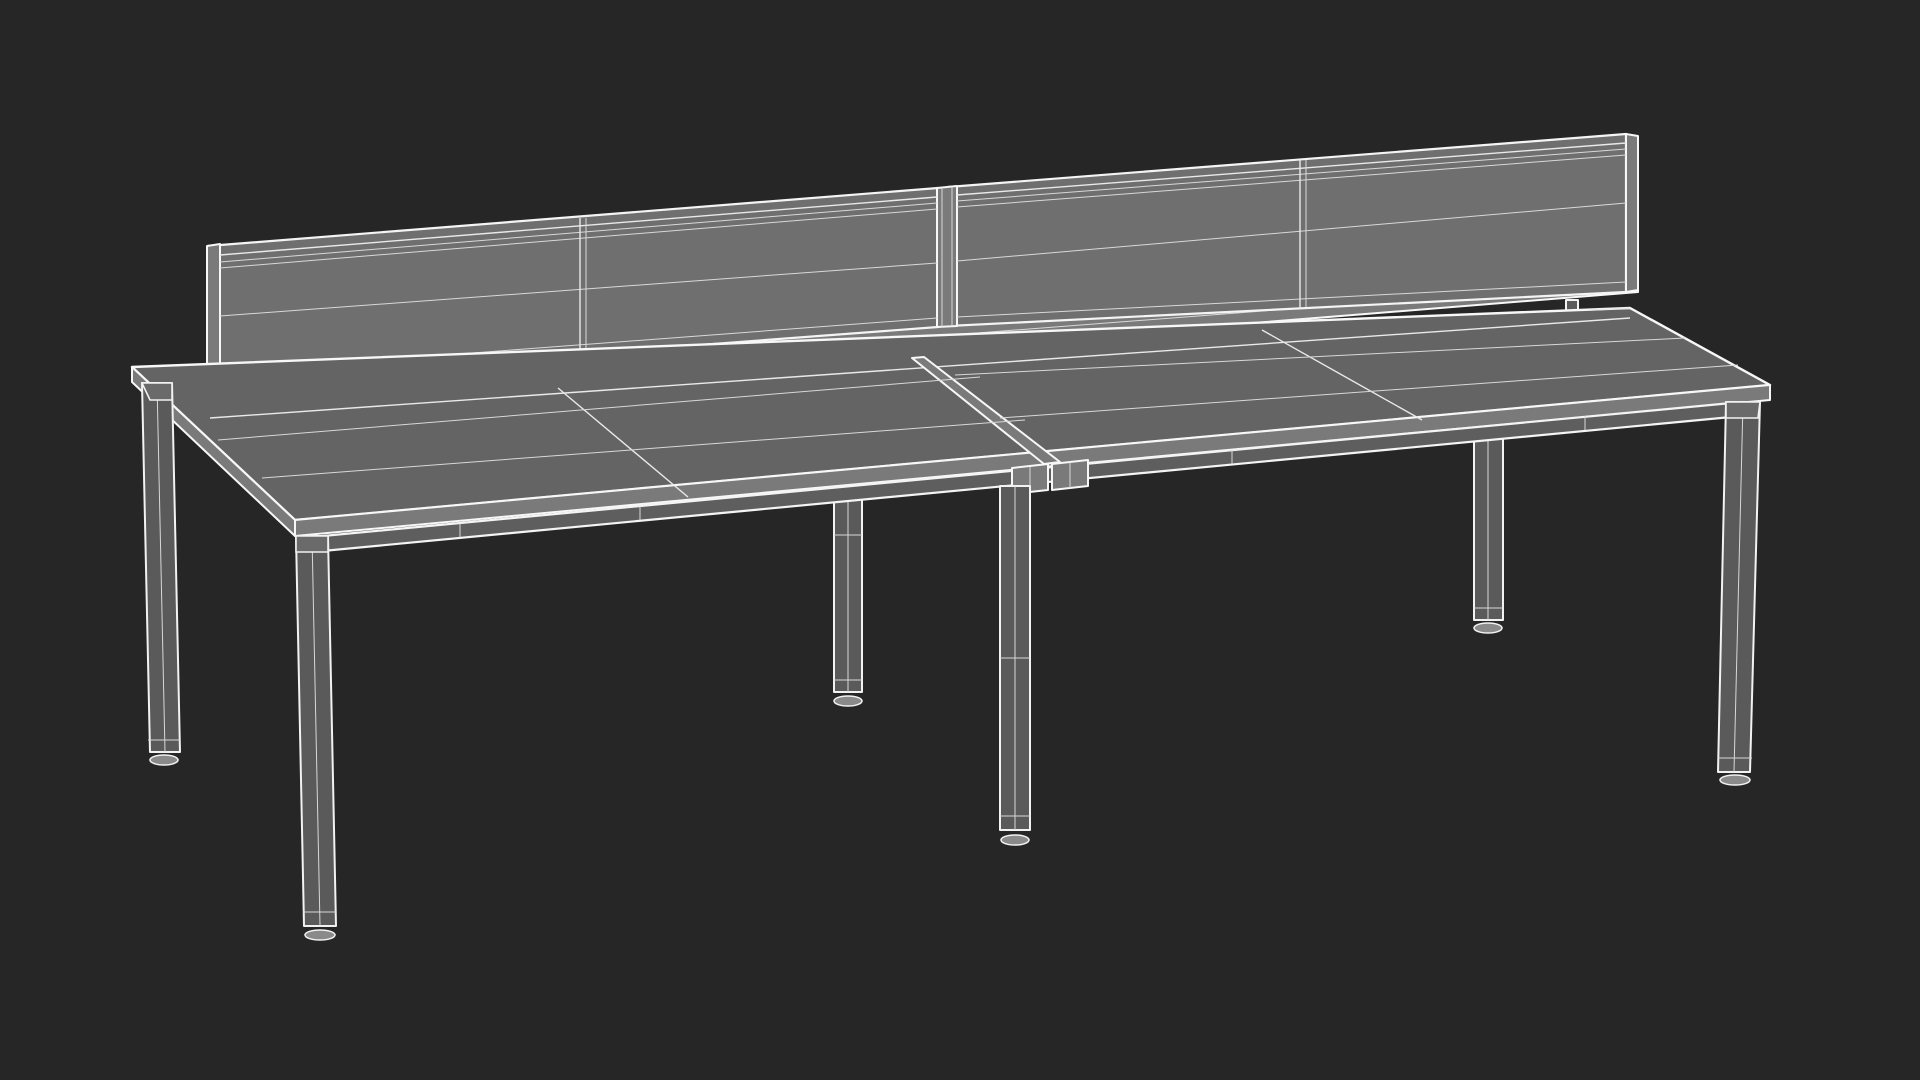 Image resolution: width=1920 pixels, height=1080 pixels. I want to click on front-leg-front-left, so click(316, 738).